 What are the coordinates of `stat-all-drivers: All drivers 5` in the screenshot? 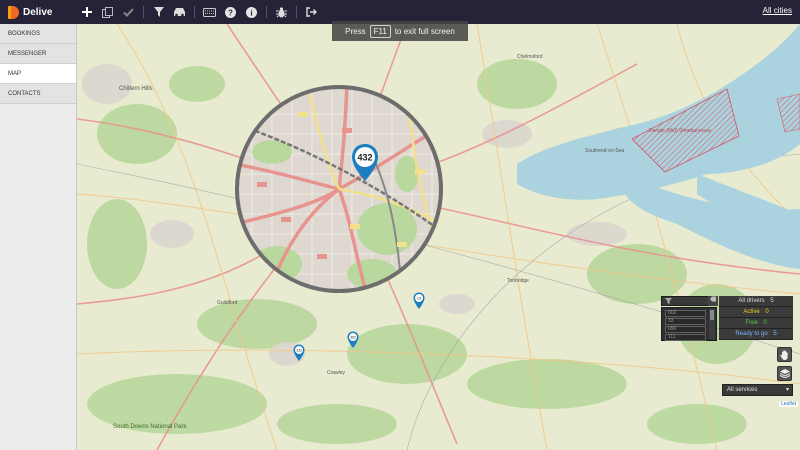 It's located at (756, 301).